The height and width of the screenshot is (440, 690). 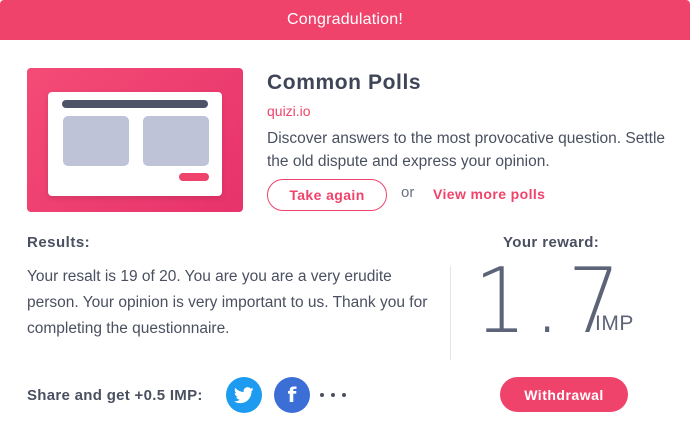 What do you see at coordinates (327, 195) in the screenshot?
I see `take-again-button: Take again` at bounding box center [327, 195].